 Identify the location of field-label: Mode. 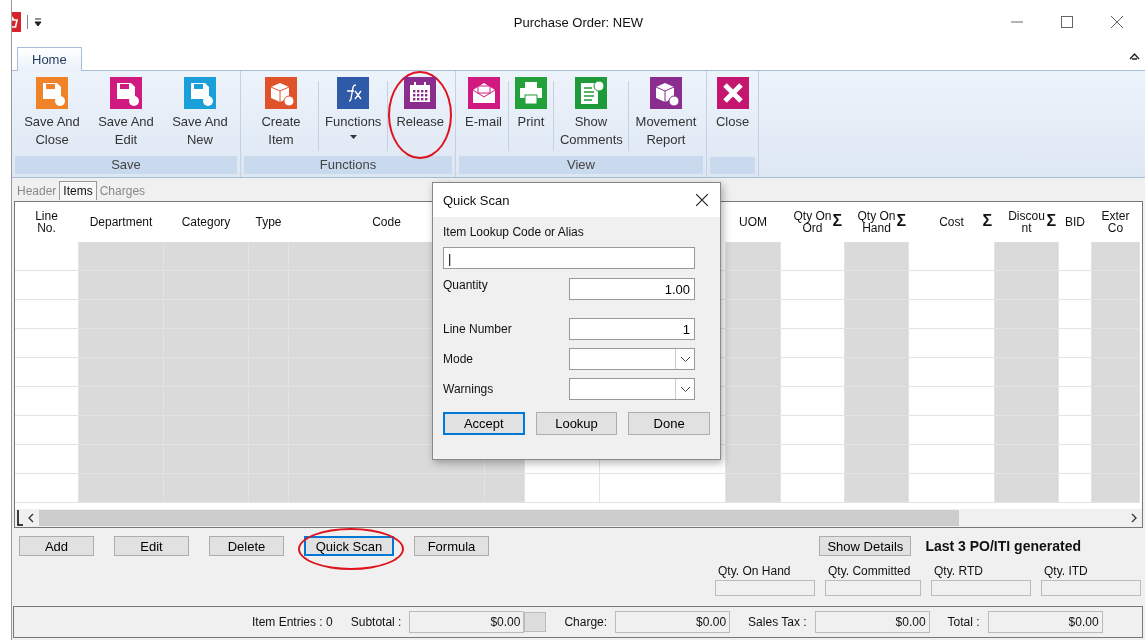
(458, 359).